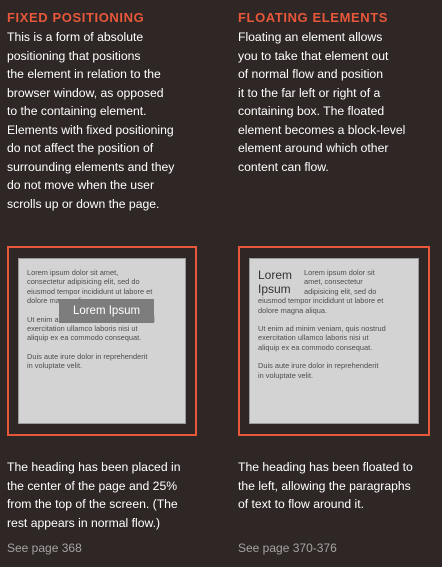 The image size is (442, 567). What do you see at coordinates (283, 166) in the screenshot?
I see `description-line: content can flow.` at bounding box center [283, 166].